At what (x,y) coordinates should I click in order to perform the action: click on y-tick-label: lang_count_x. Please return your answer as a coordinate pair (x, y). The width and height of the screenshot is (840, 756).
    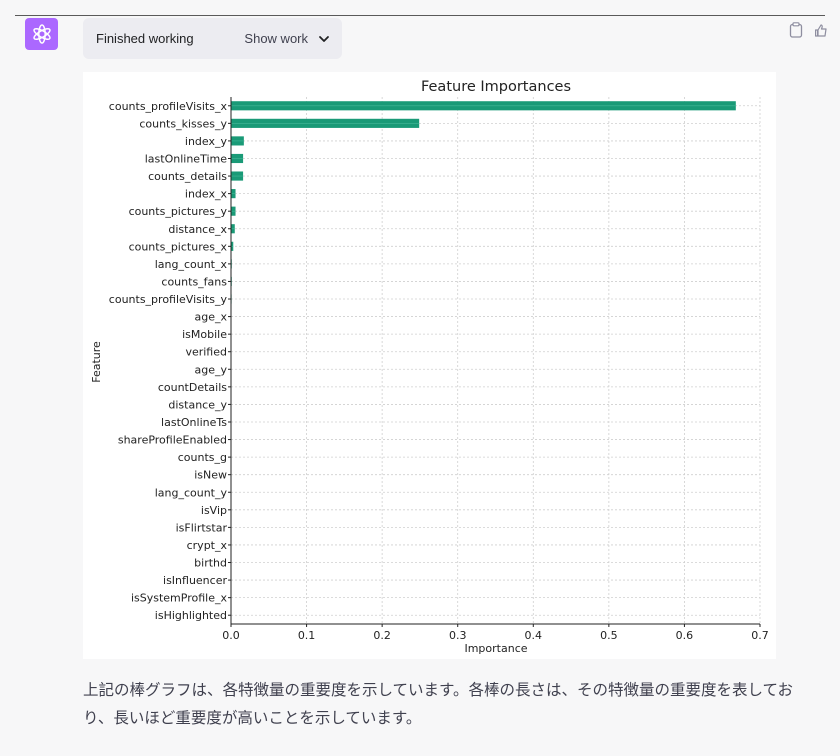
    Looking at the image, I should click on (191, 264).